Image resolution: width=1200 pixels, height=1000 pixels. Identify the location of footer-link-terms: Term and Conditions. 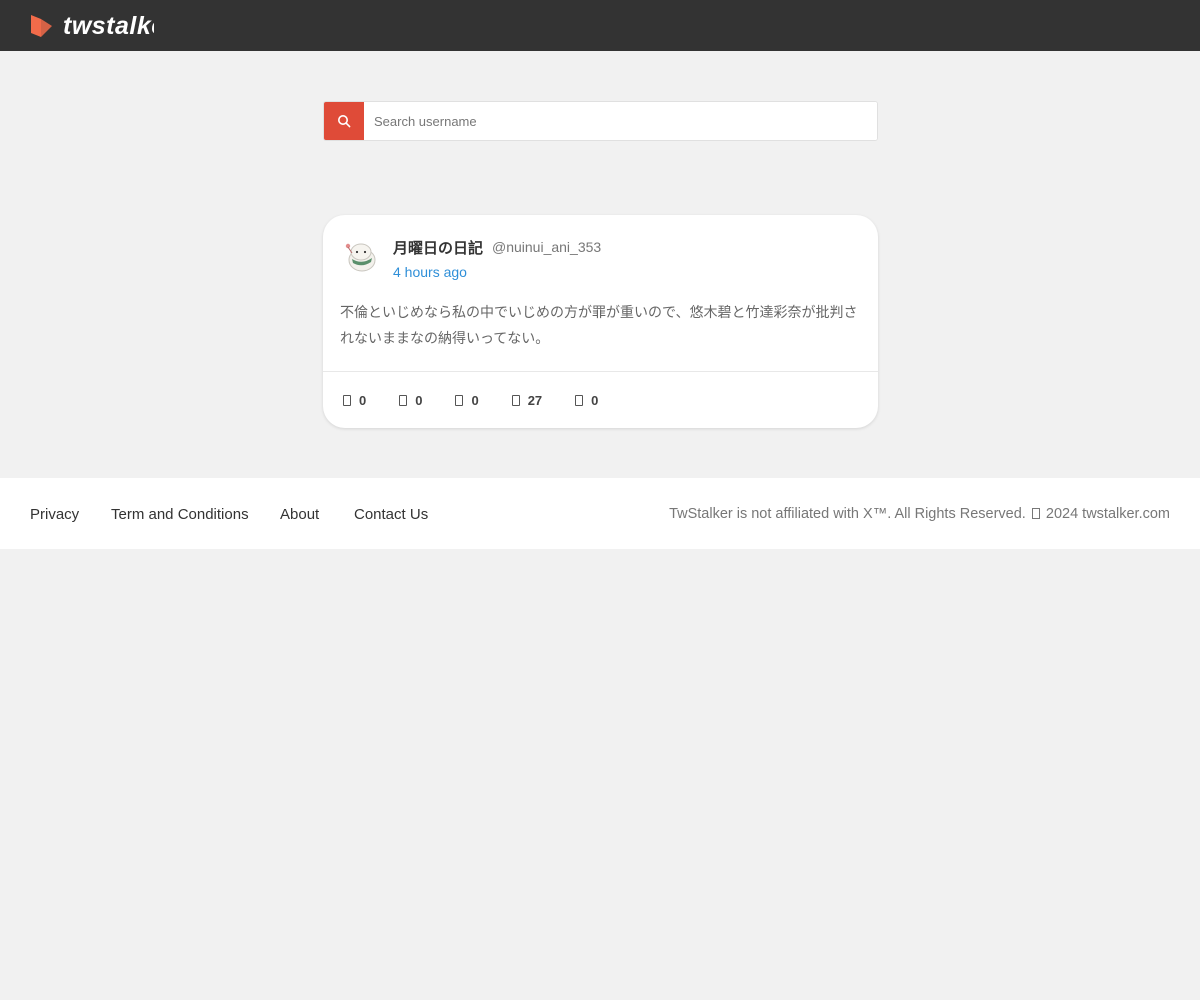
(180, 514).